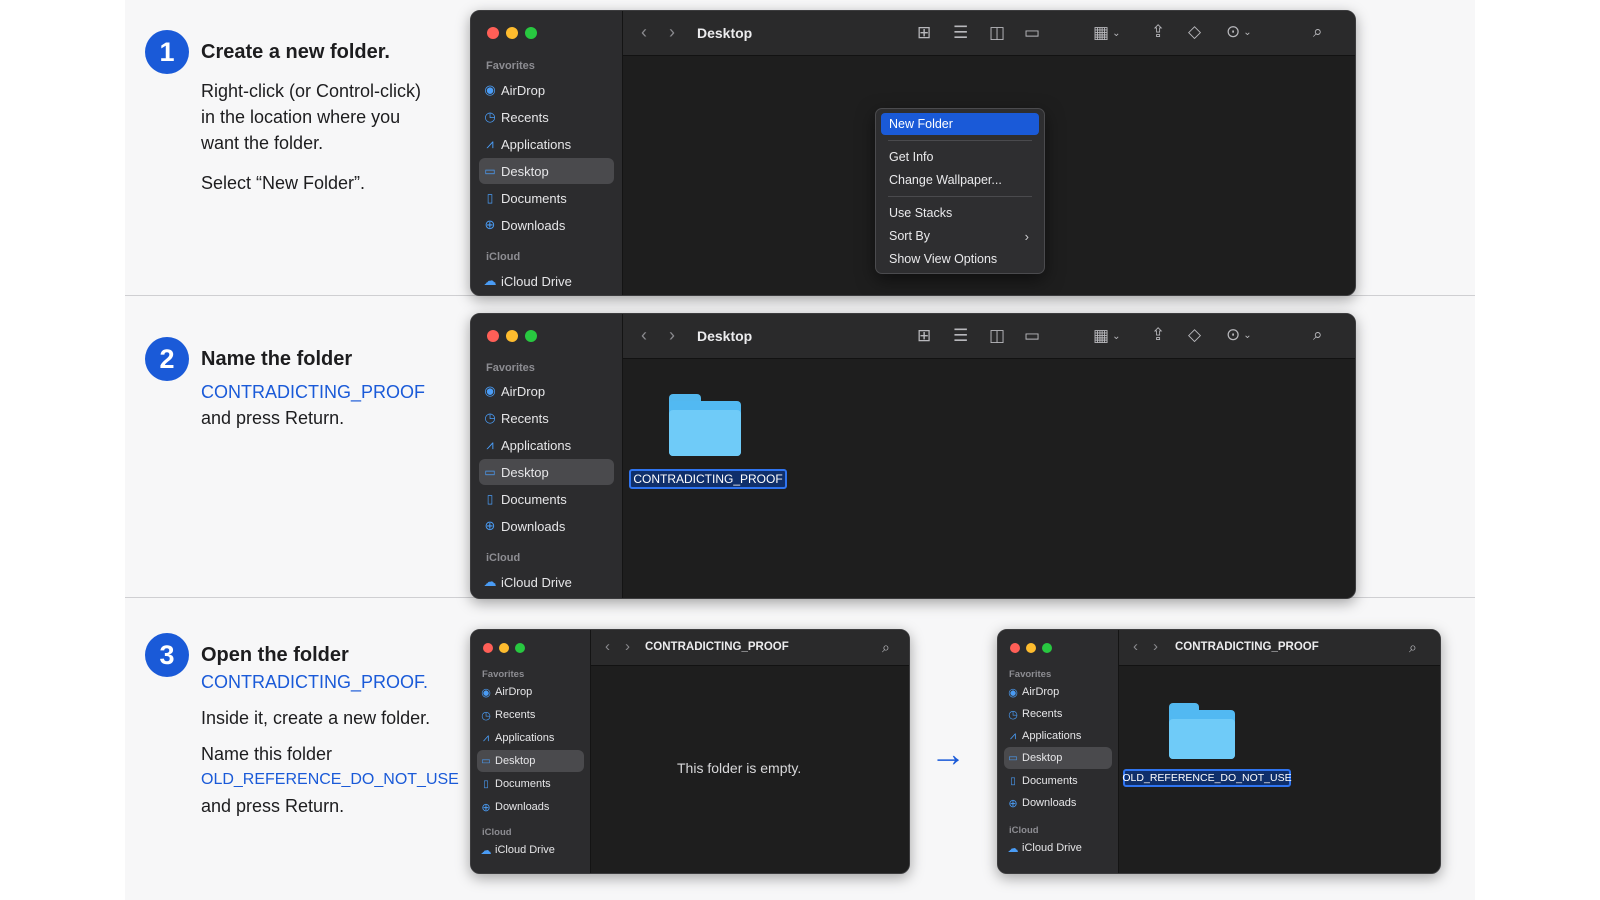 This screenshot has width=1600, height=900. I want to click on context-menu-use-stacks: Use Stacks, so click(960, 213).